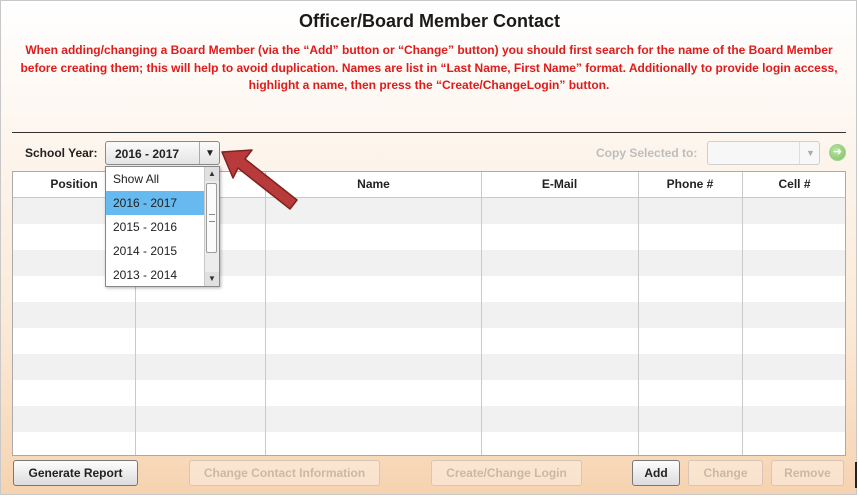 Image resolution: width=859 pixels, height=497 pixels. I want to click on generate-report-button: Generate Report, so click(75, 473).